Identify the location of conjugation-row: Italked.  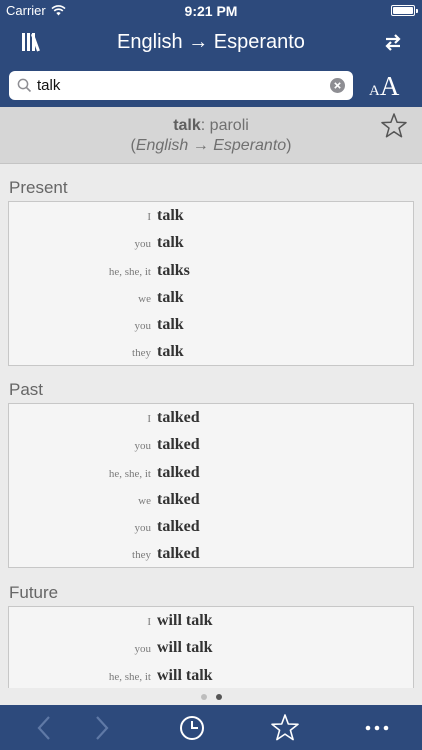
(211, 417).